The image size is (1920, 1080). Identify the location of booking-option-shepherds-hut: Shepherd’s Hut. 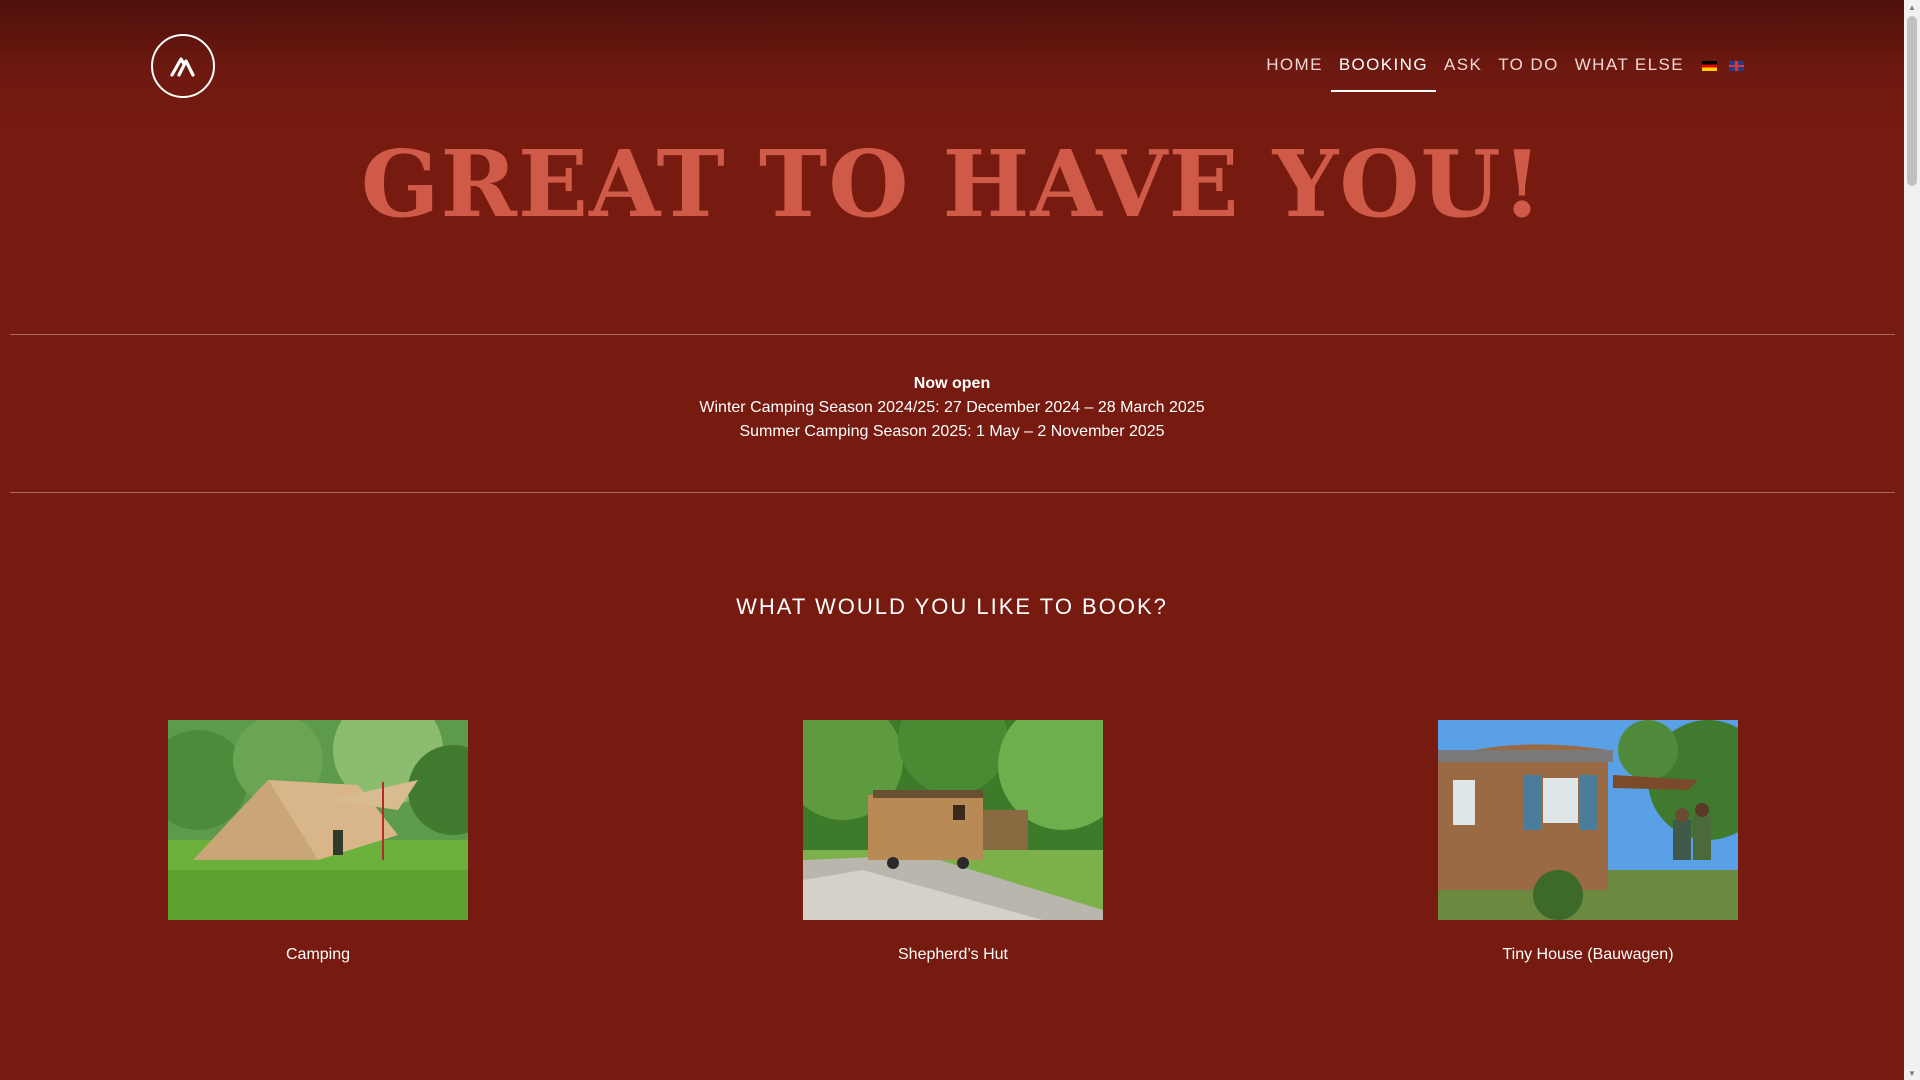
(953, 842).